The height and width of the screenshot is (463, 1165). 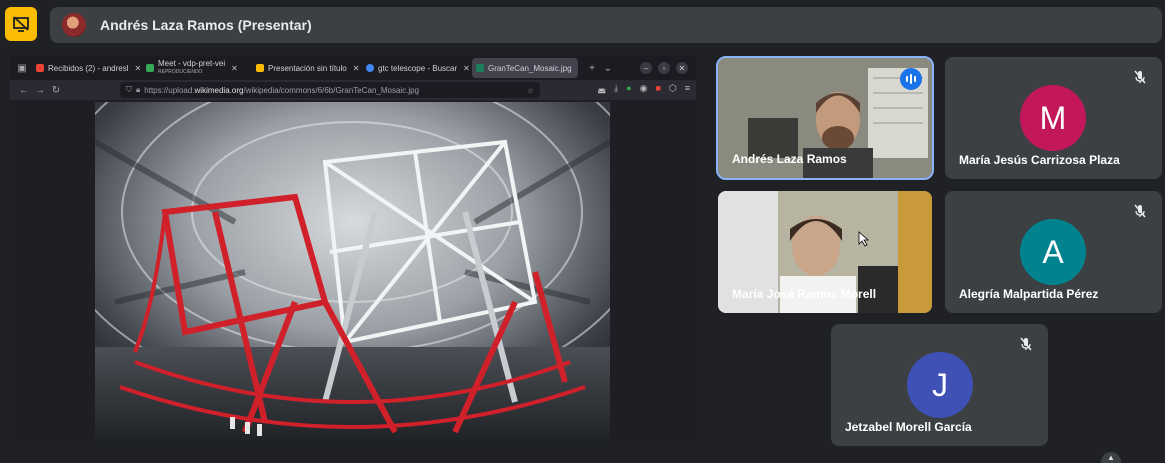 I want to click on tab-label: gtc telescope - Buscar, so click(x=418, y=68).